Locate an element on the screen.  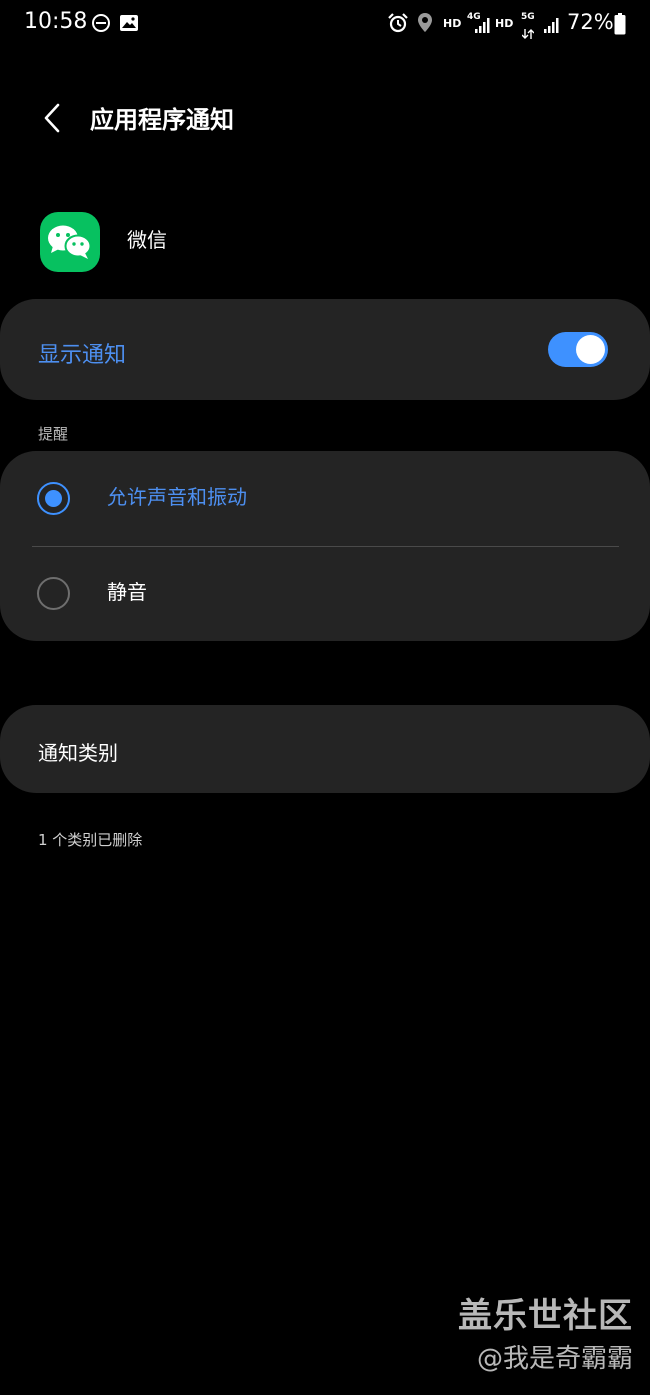
divider is located at coordinates (325, 546).